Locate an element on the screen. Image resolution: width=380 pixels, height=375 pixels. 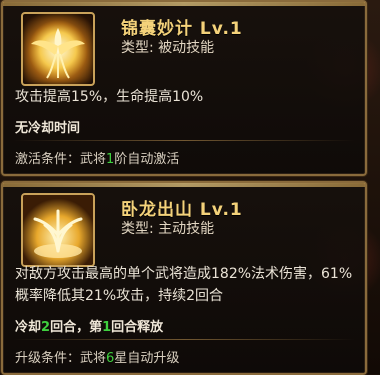
skill-description: 攻击提高15%，生命提高10% is located at coordinates (109, 97).